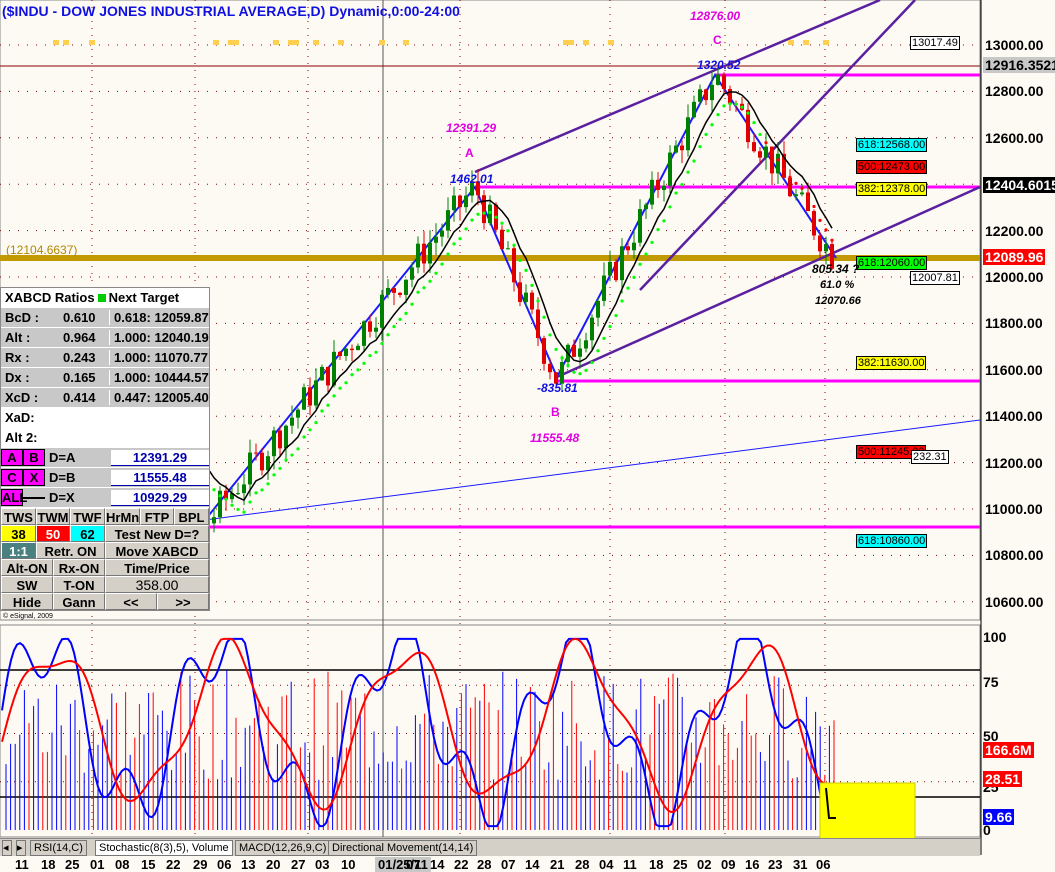 The image size is (1055, 872). What do you see at coordinates (87, 533) in the screenshot?
I see `fib-62-button: 62` at bounding box center [87, 533].